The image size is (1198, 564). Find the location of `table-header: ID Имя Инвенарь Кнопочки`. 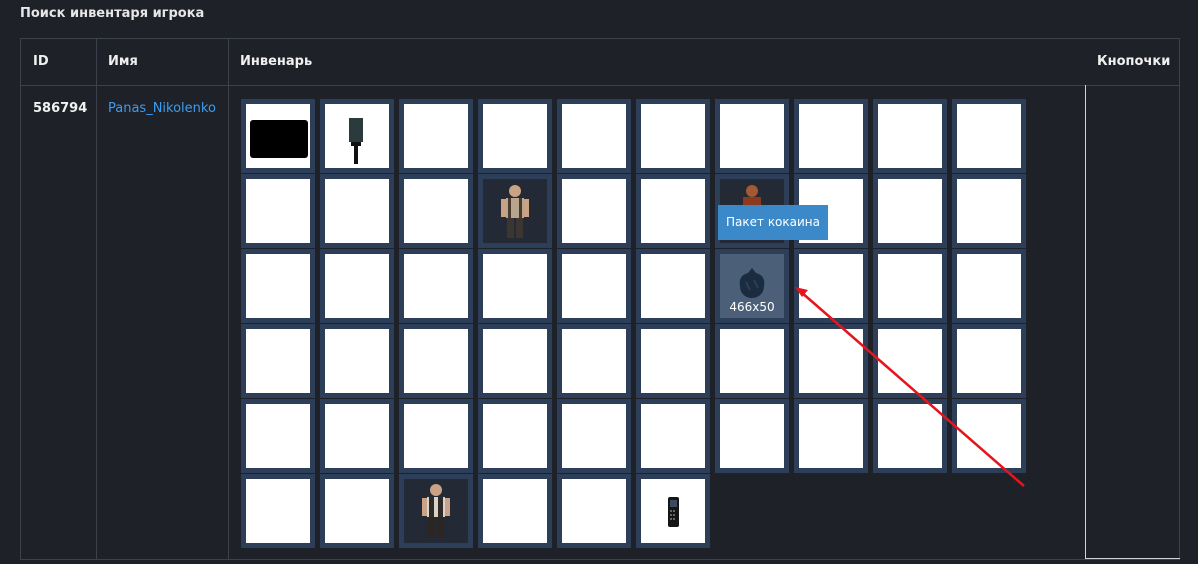

table-header: ID Имя Инвенарь Кнопочки is located at coordinates (600, 62).